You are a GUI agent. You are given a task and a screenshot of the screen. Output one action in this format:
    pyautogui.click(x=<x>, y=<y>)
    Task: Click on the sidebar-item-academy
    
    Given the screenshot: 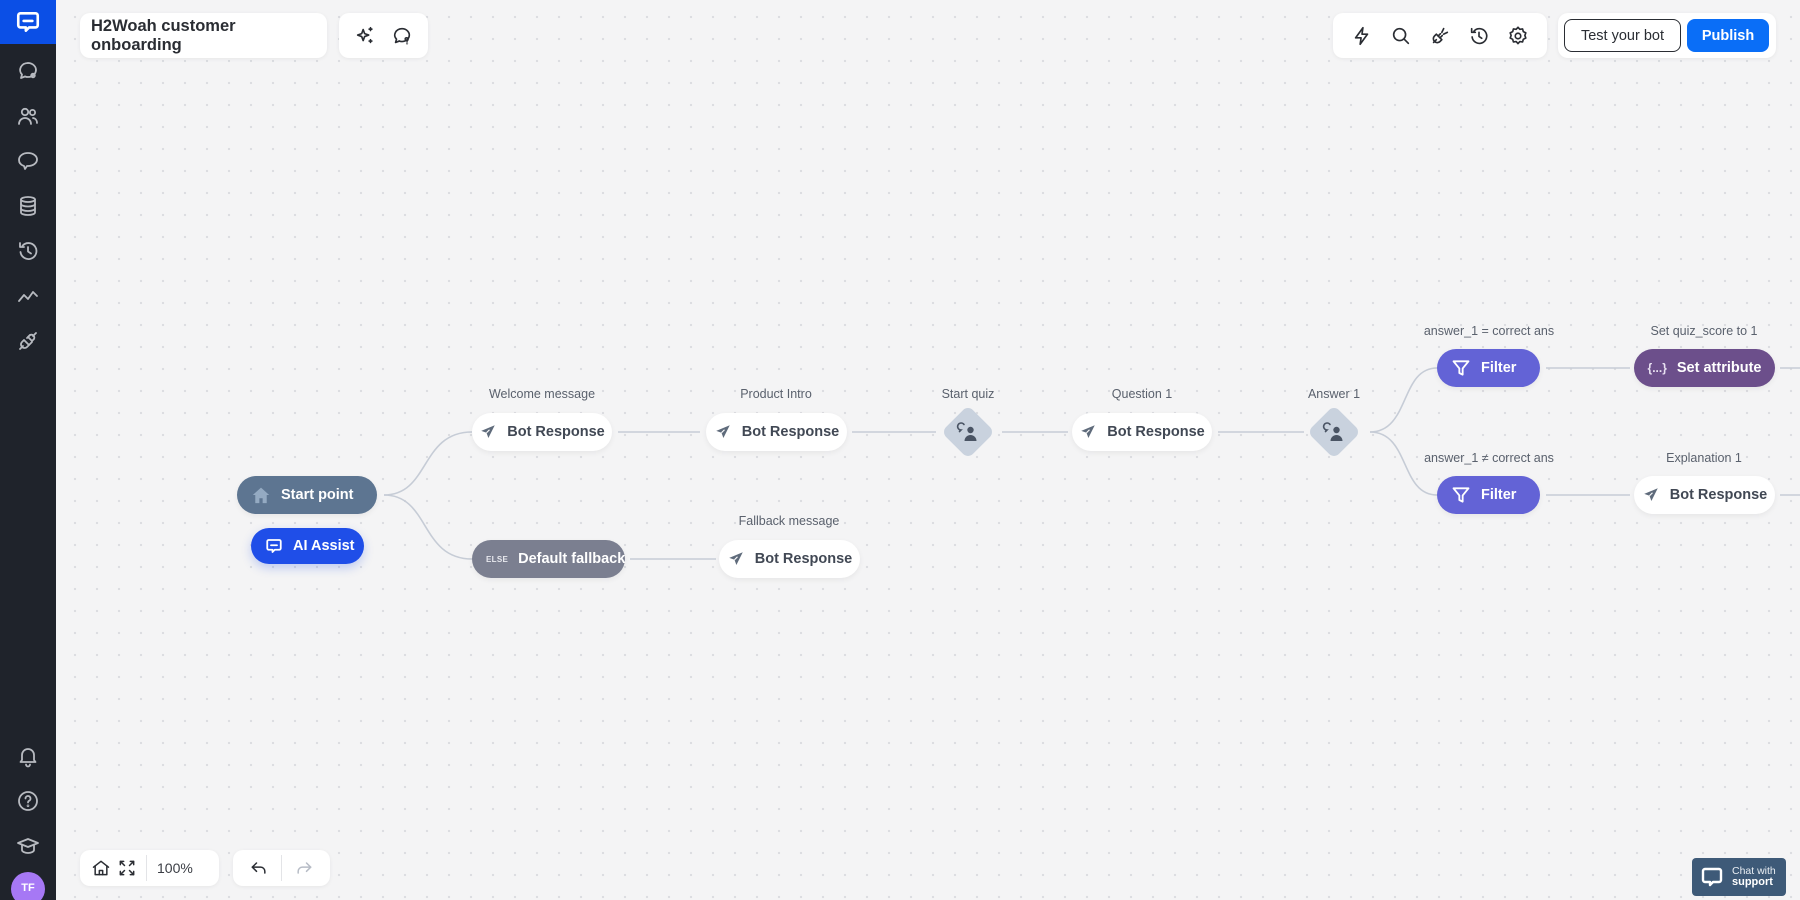 What is the action you would take?
    pyautogui.click(x=28, y=846)
    